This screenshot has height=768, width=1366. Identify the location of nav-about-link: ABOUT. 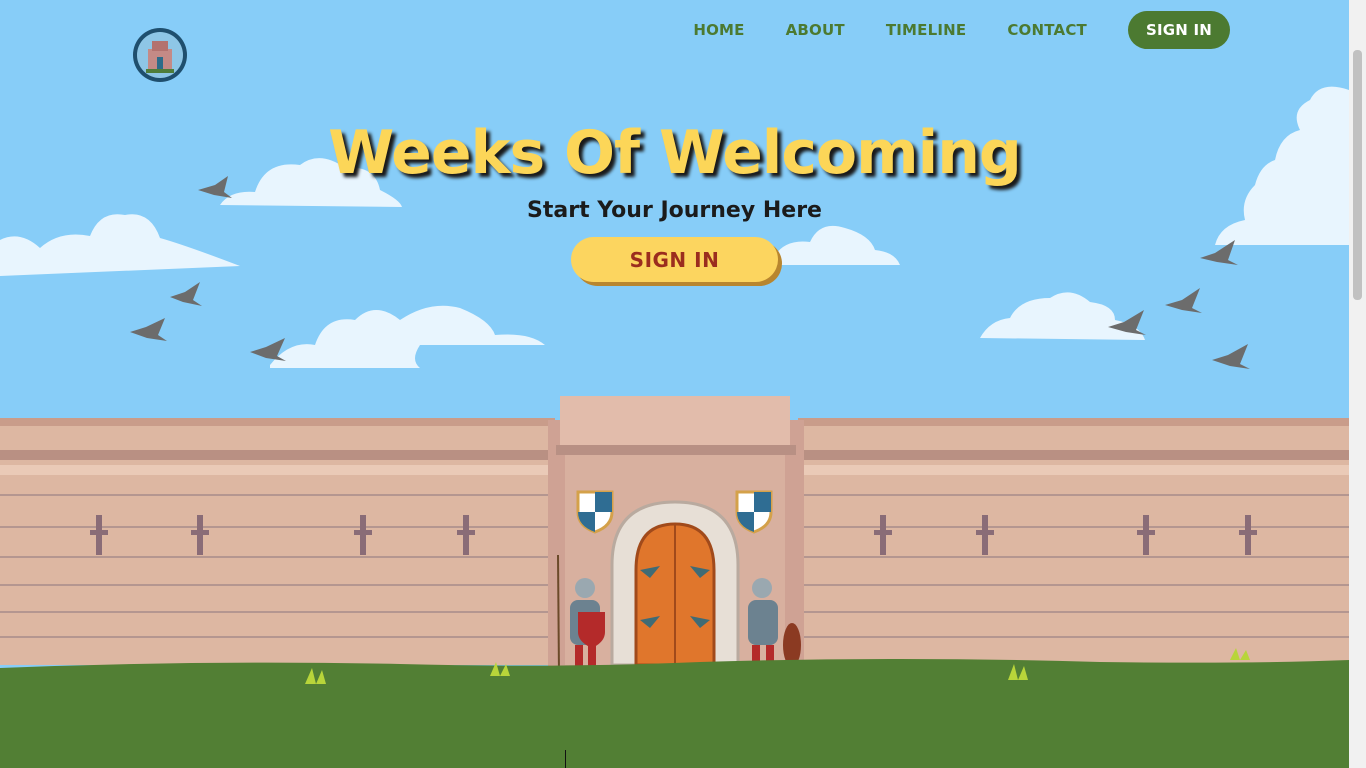
(815, 30).